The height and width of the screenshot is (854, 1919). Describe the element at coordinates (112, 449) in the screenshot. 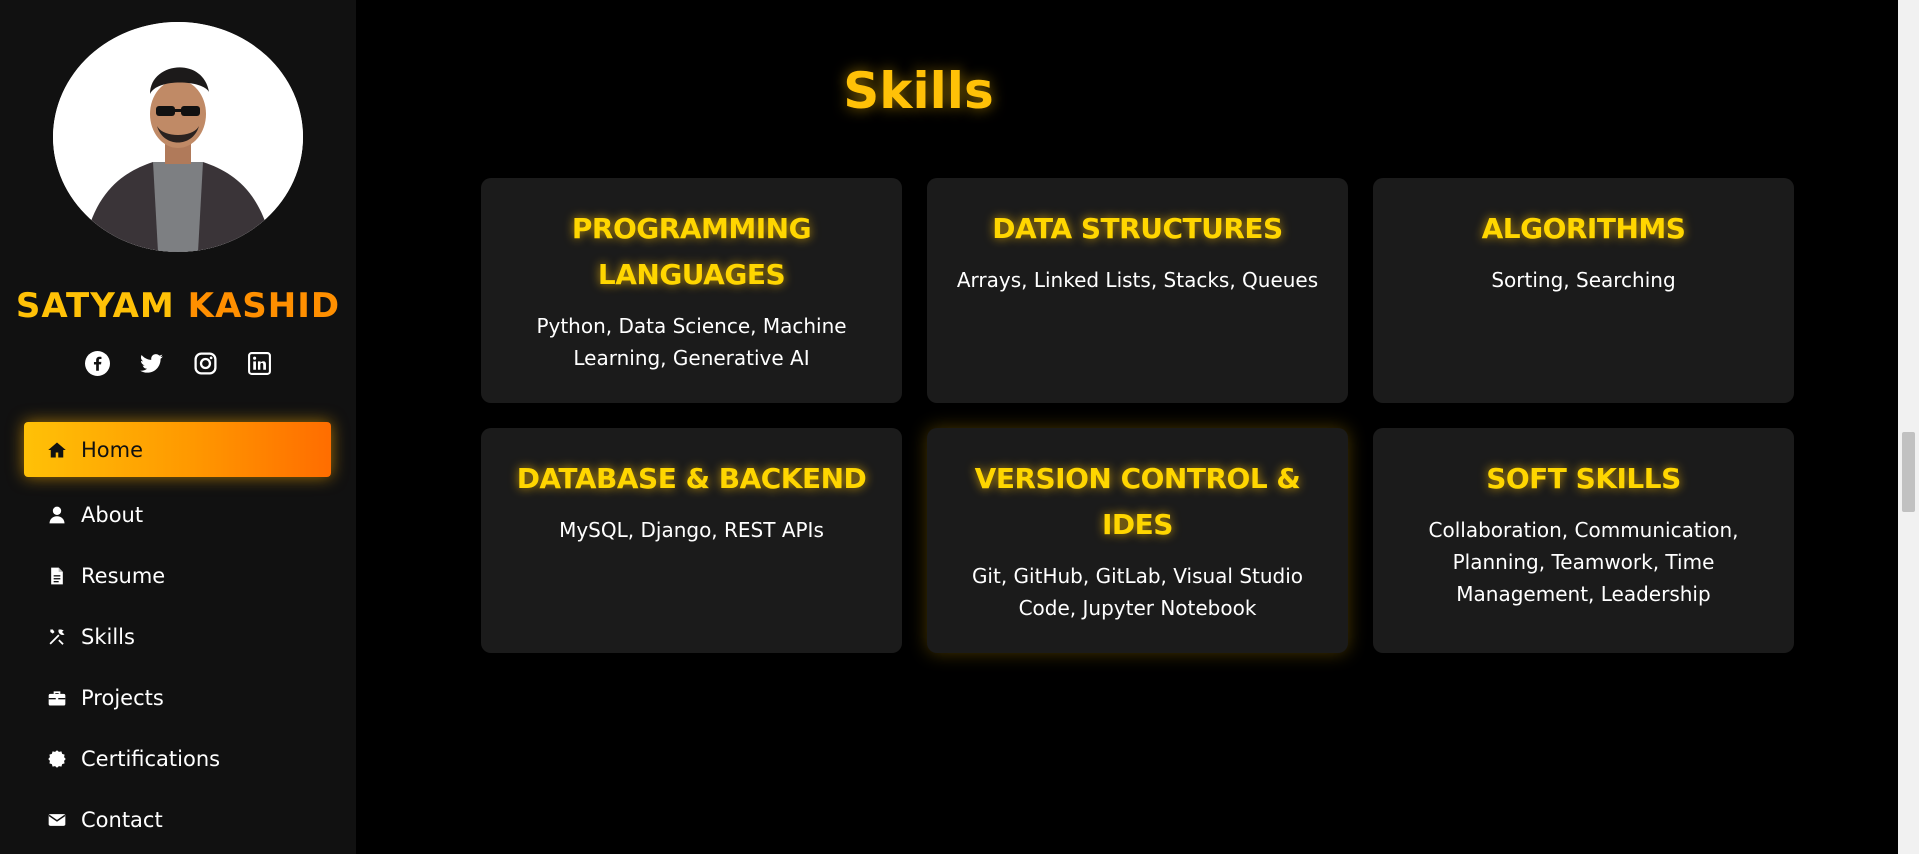

I see `nav-label-home: Home` at that location.